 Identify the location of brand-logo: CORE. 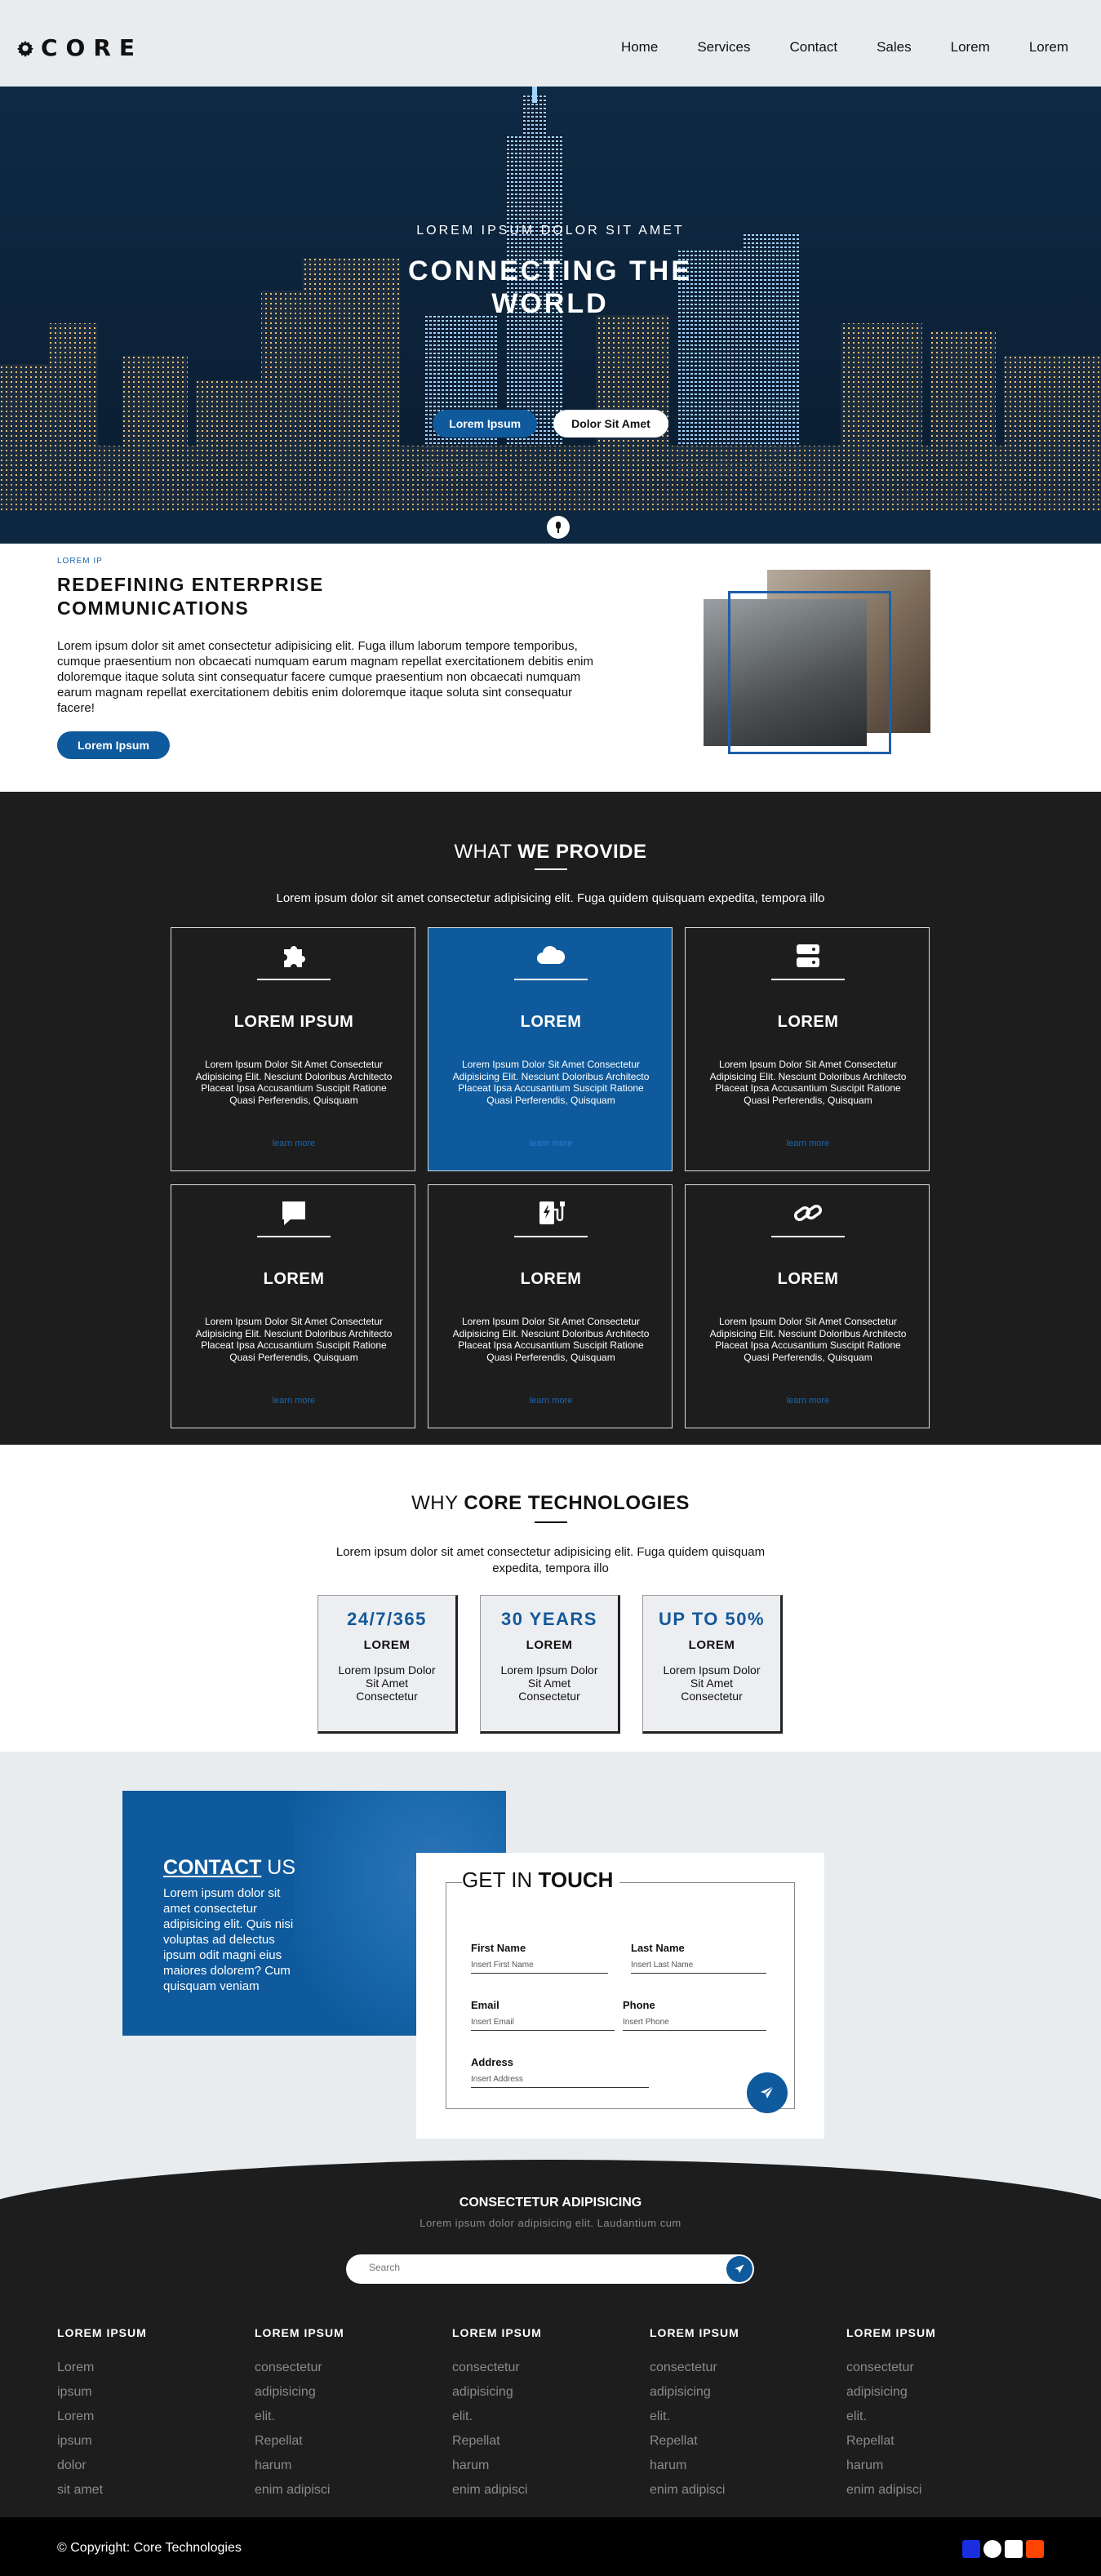
(79, 47).